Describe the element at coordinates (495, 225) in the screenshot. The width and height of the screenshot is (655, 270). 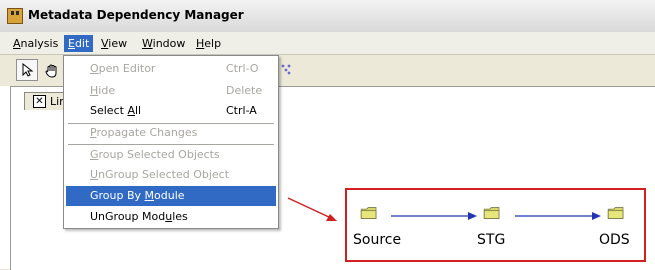
I see `dependency-diagram: Source STG ODS` at that location.